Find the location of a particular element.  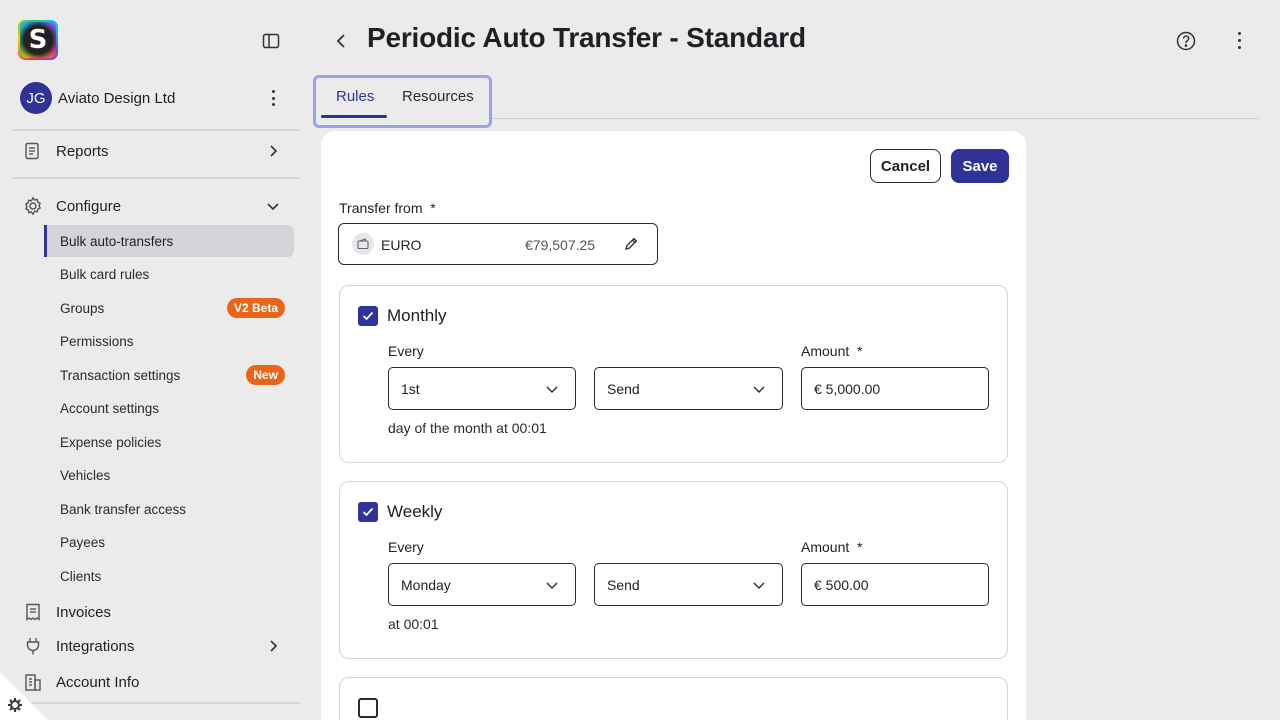

edit-icon is located at coordinates (631, 244).